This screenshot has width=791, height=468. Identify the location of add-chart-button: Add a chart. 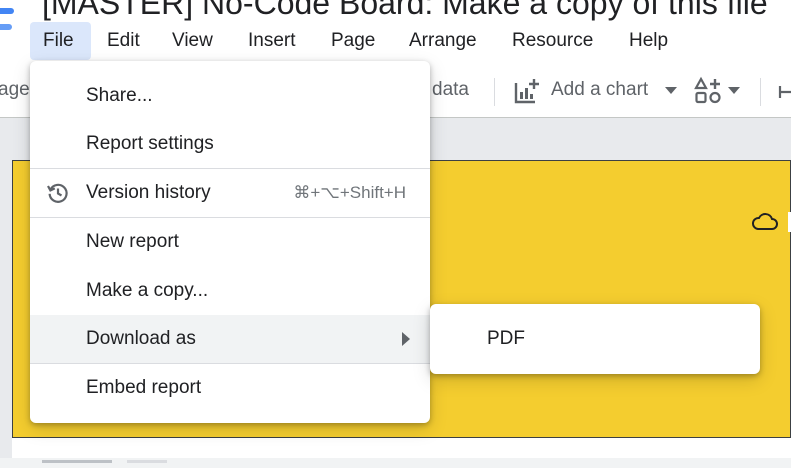
(599, 90).